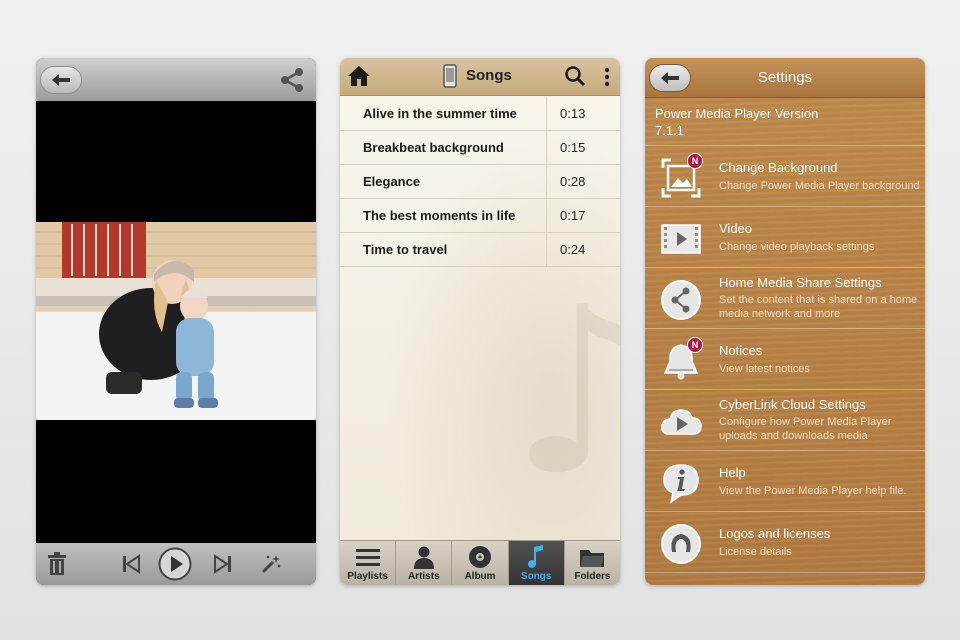 The height and width of the screenshot is (640, 960). I want to click on song-row: Elegance 0:28, so click(480, 182).